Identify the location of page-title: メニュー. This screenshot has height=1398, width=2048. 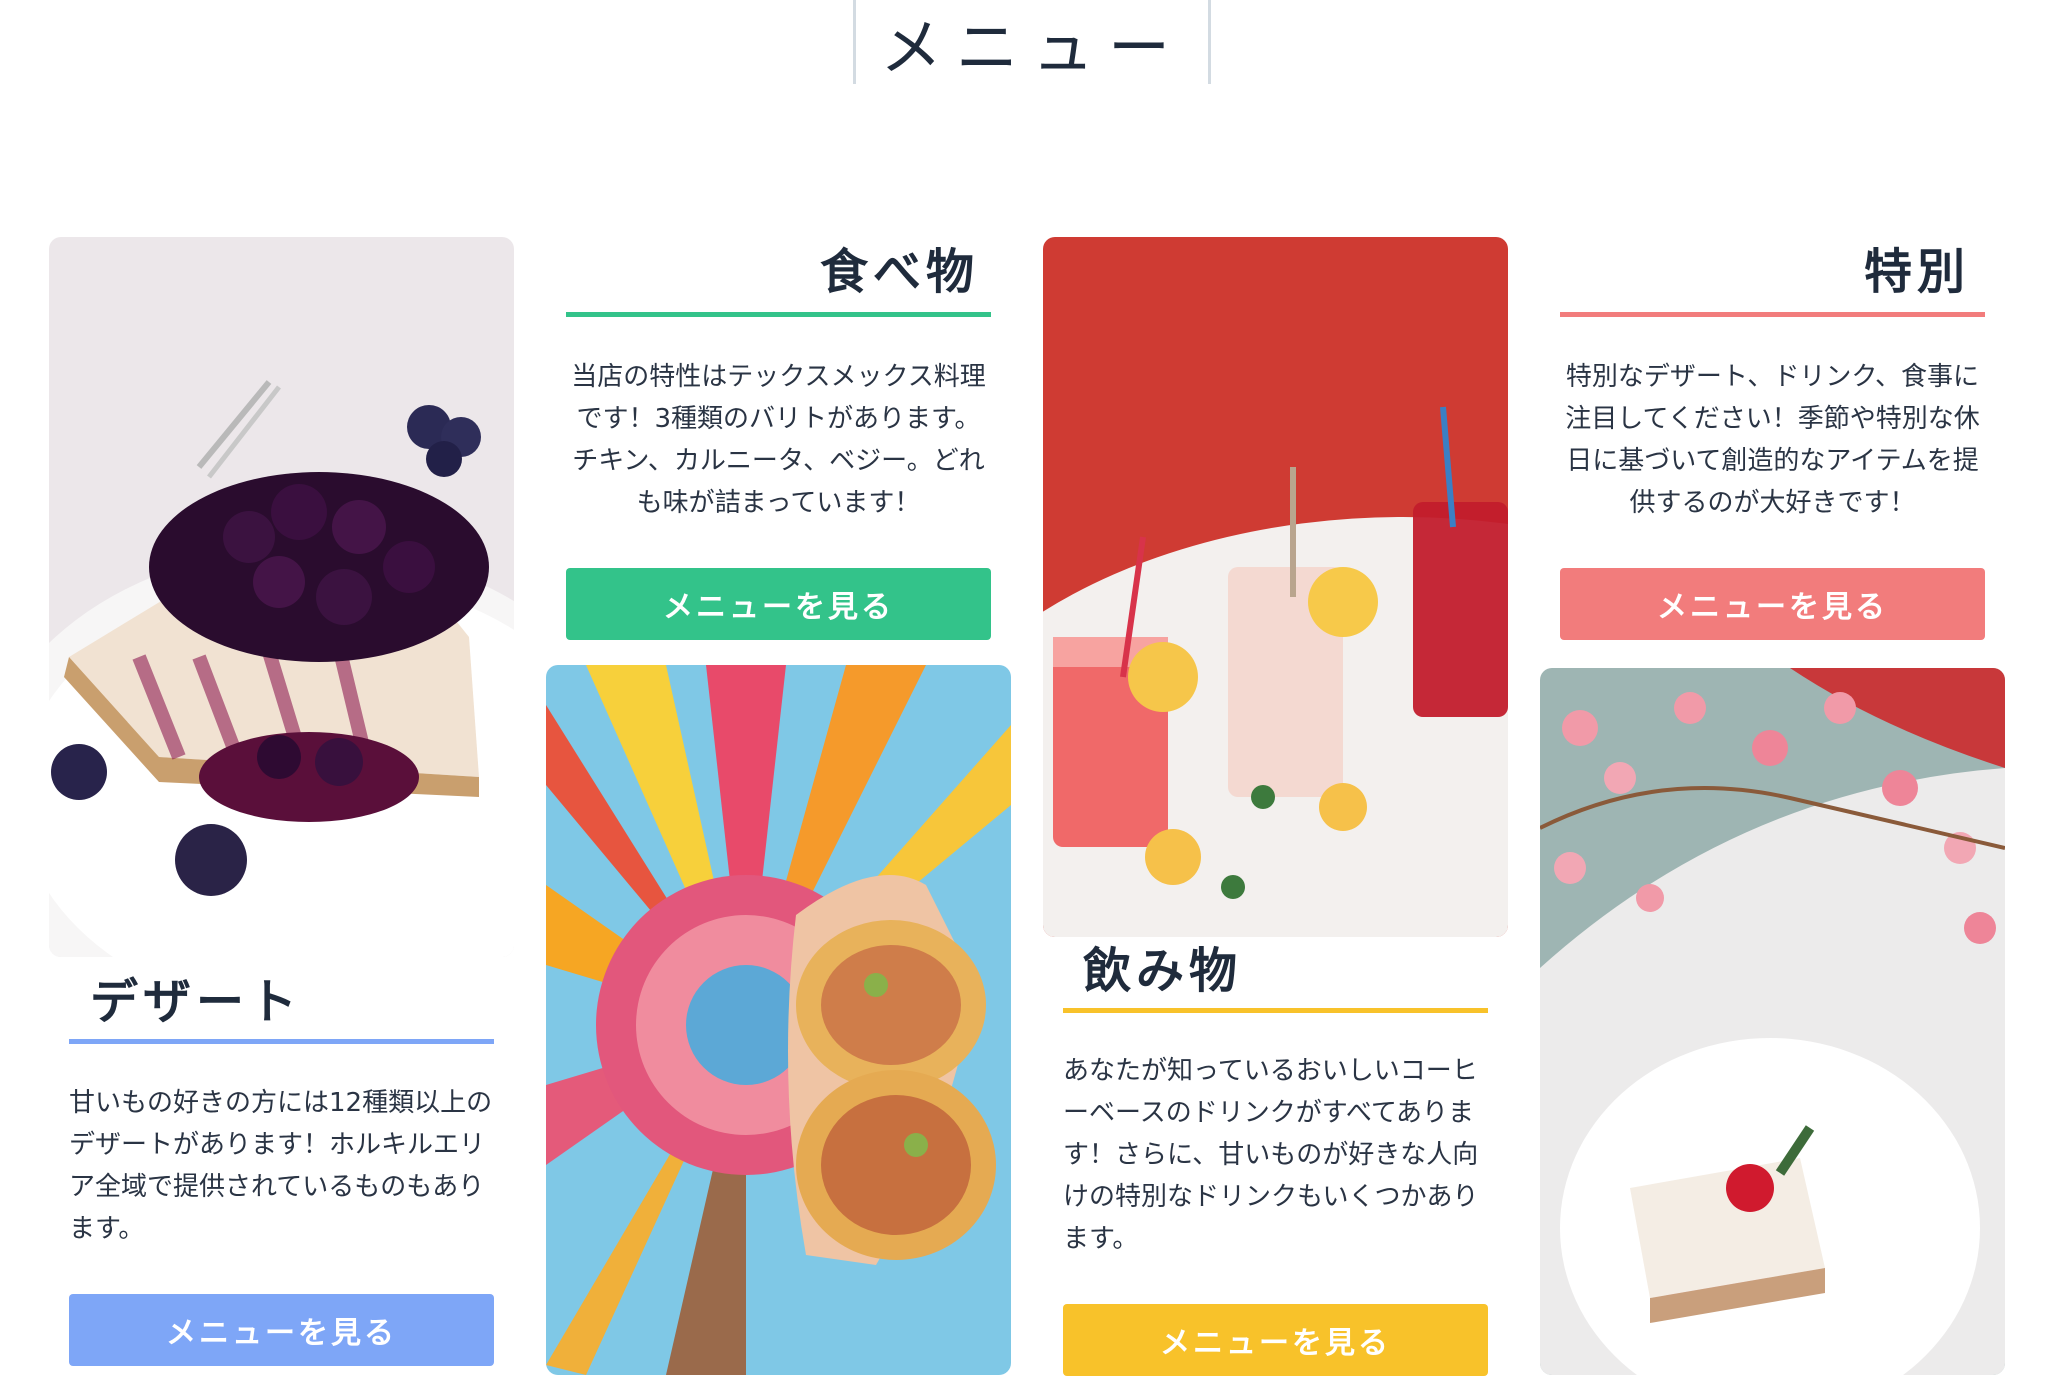
(1032, 42).